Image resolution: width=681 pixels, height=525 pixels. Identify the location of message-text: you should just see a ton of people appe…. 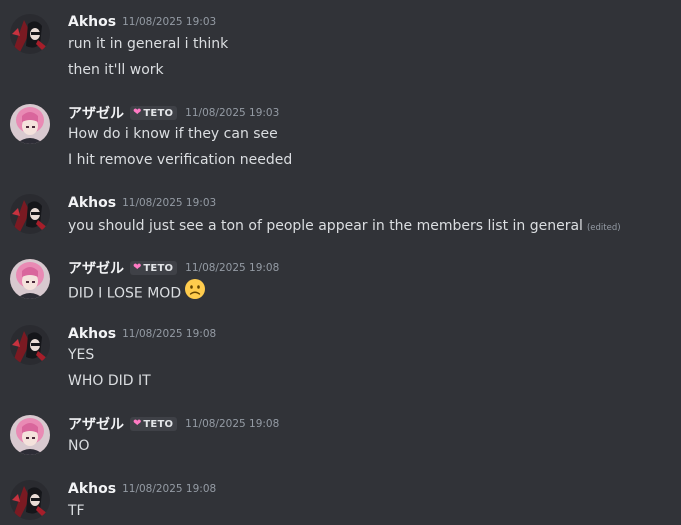
(325, 226).